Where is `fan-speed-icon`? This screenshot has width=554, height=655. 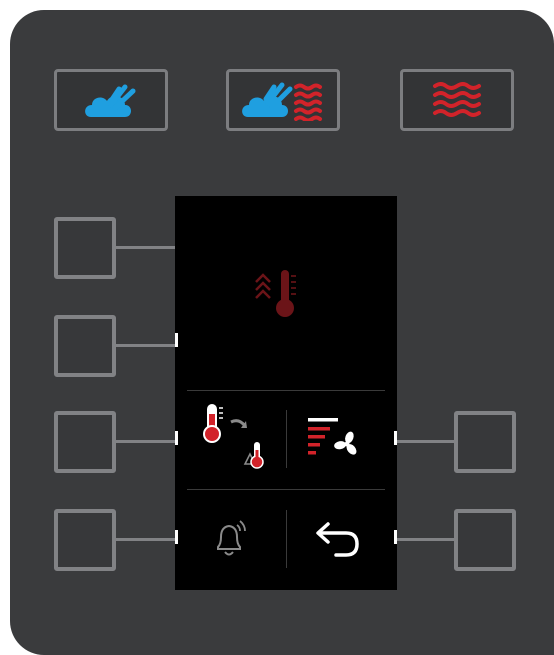 fan-speed-icon is located at coordinates (335, 439).